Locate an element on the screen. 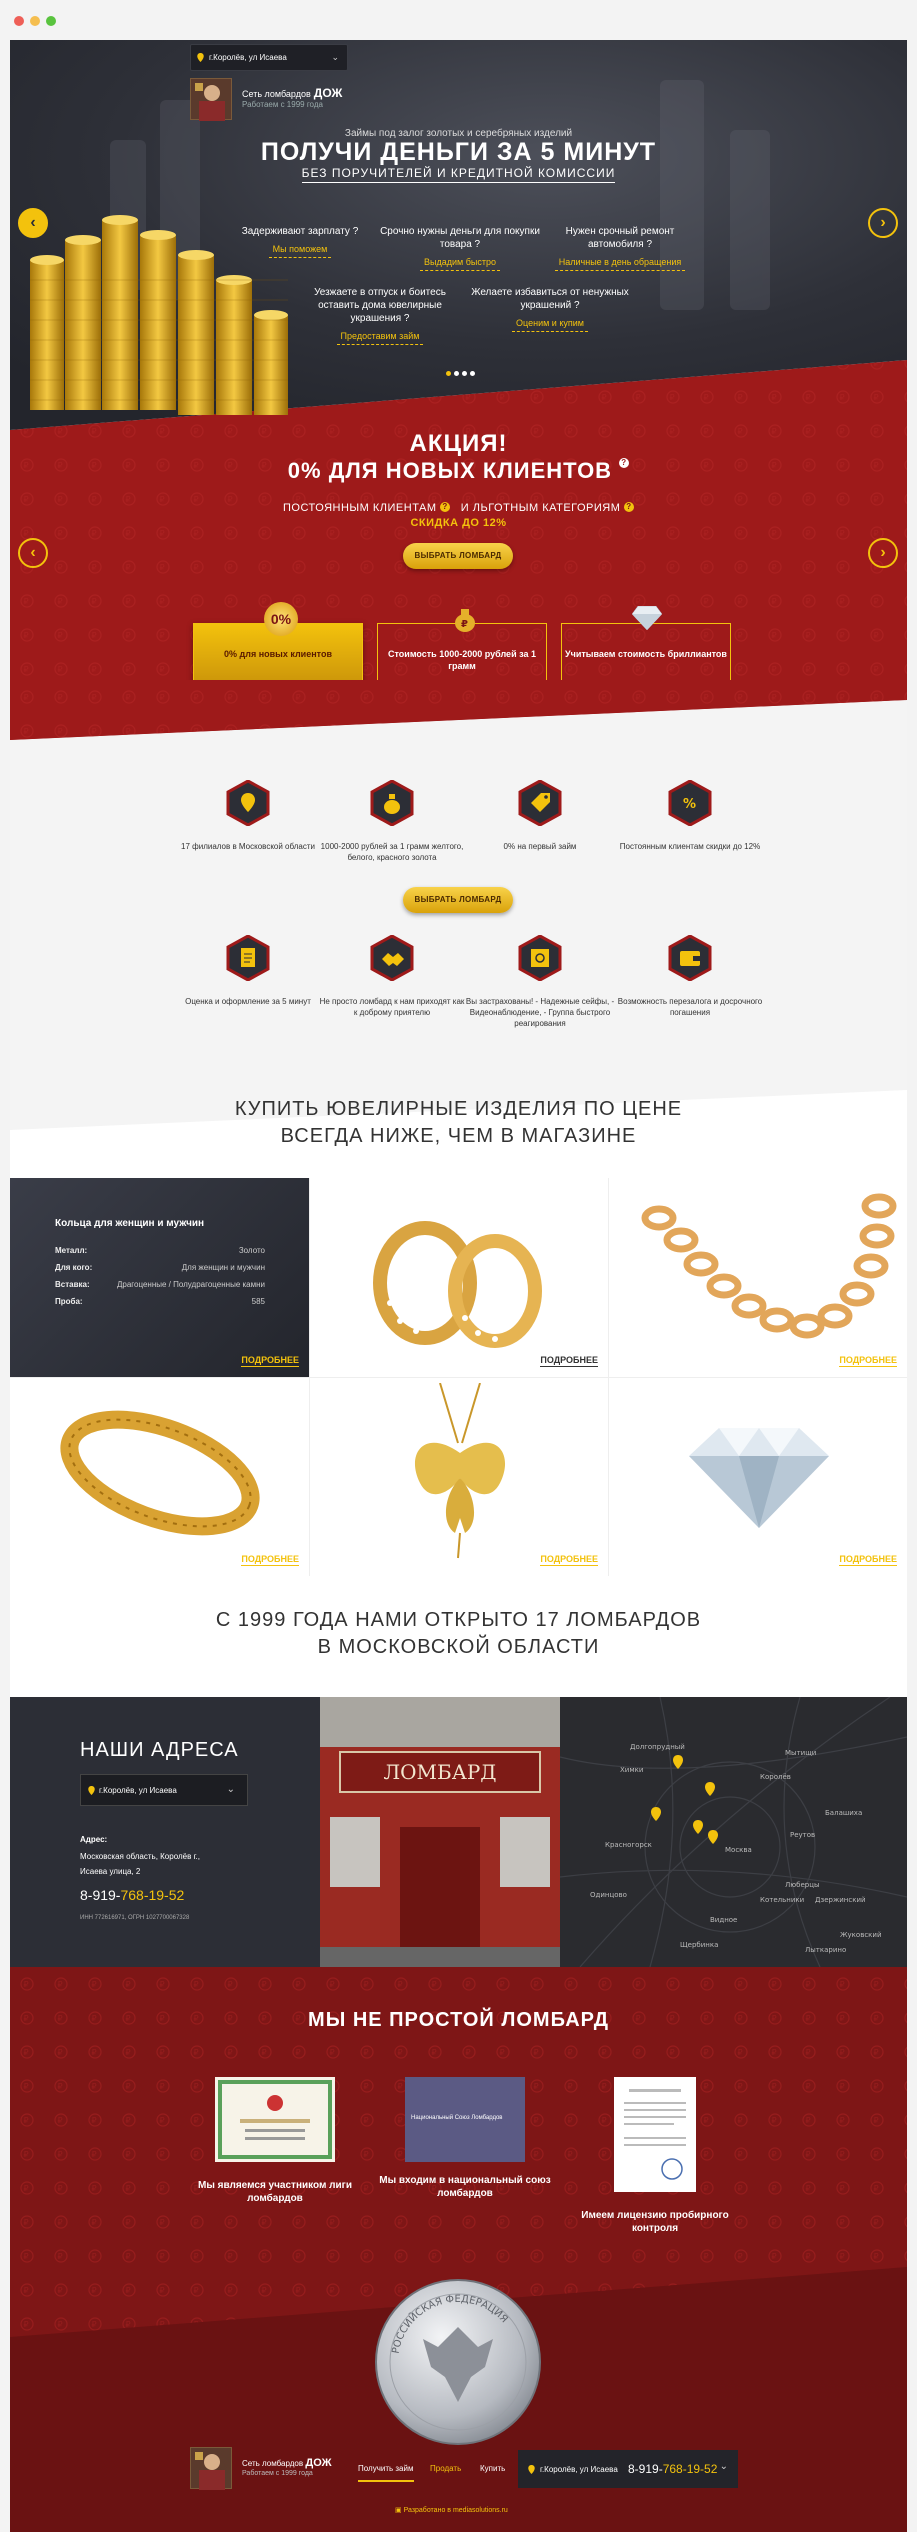 The image size is (917, 2532). advantage-item: % Постоянным клиентам скидки до 12% is located at coordinates (690, 815).